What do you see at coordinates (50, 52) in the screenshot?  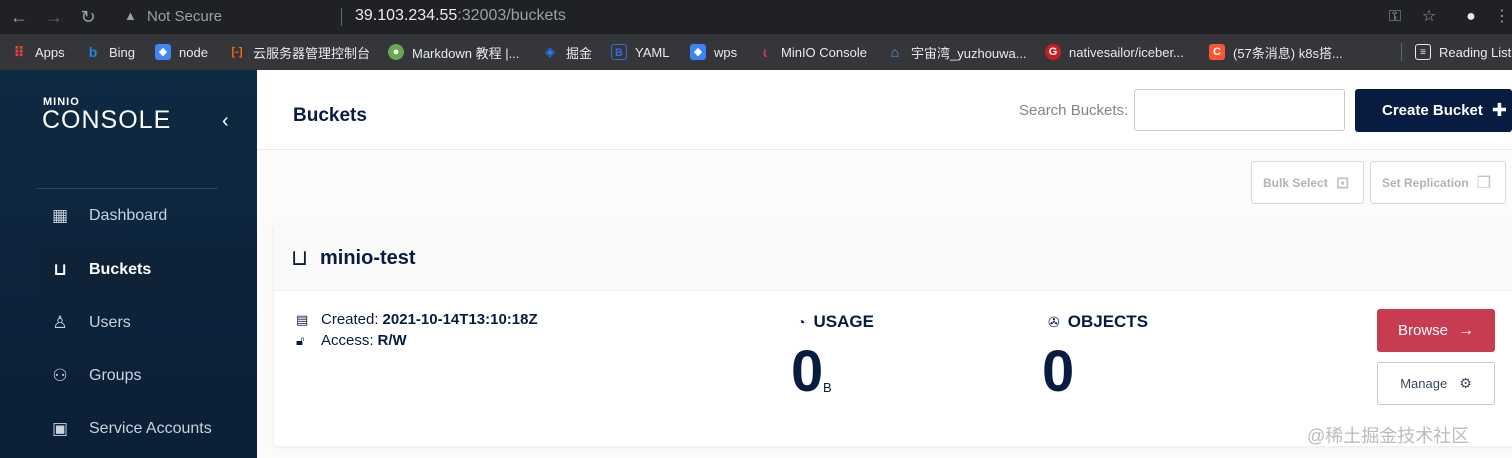 I see `bookmark-label: Apps` at bounding box center [50, 52].